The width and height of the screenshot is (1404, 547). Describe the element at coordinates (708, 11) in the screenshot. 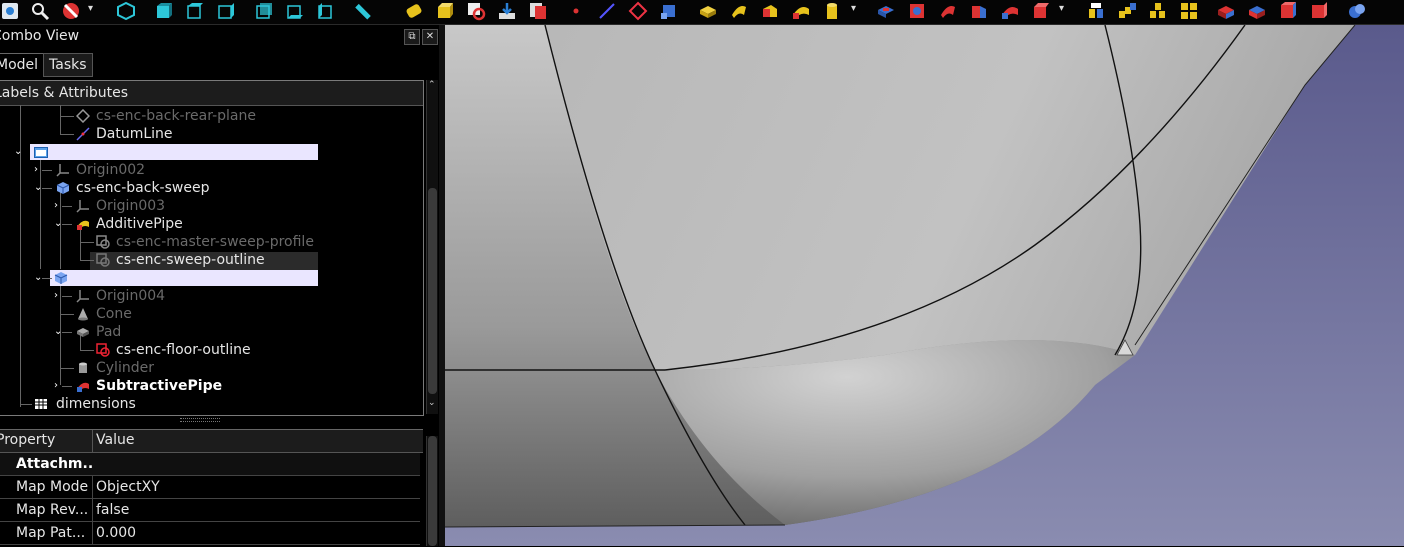

I see `pad-tool-icon` at that location.